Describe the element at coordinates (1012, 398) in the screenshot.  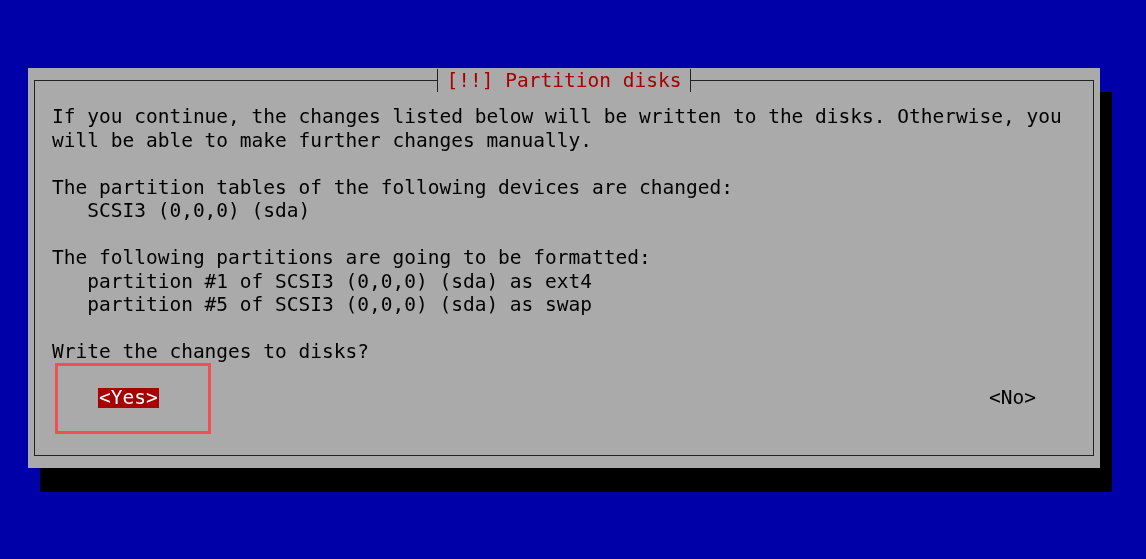
I see `cancel-button: <No>` at that location.